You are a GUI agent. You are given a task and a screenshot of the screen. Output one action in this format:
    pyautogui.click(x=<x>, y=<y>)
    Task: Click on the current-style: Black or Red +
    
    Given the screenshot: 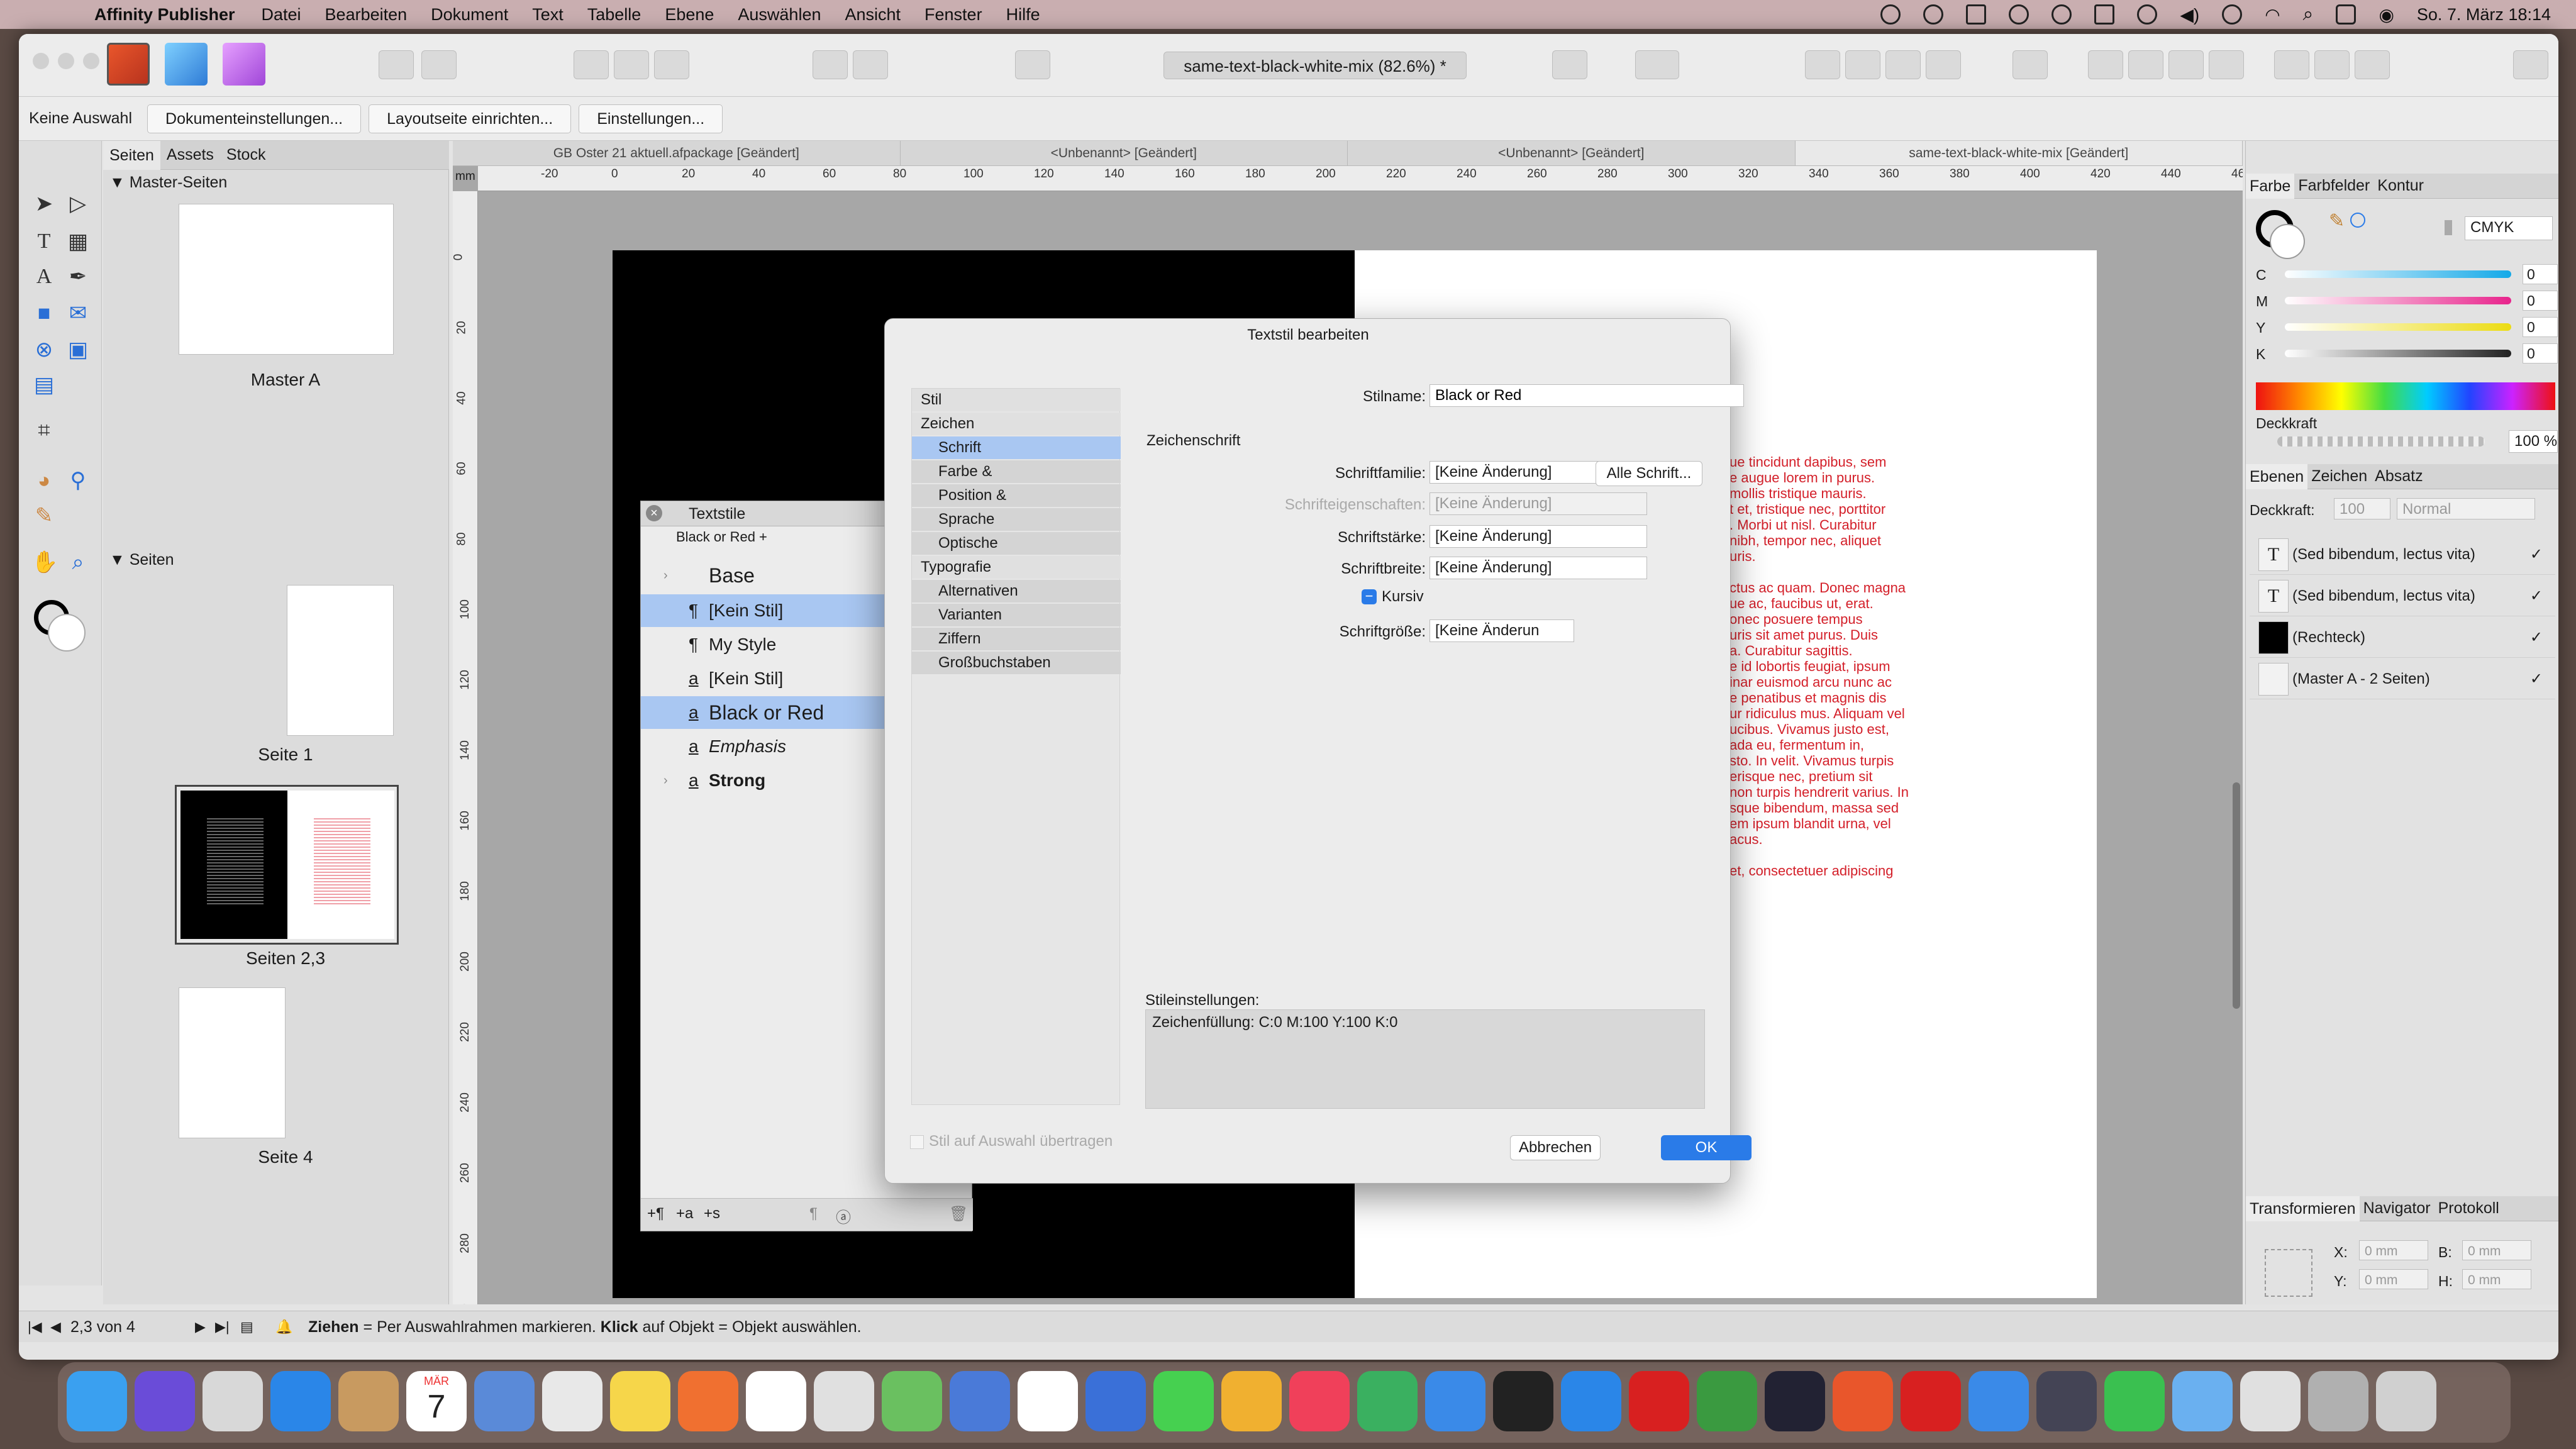 What is the action you would take?
    pyautogui.click(x=721, y=537)
    